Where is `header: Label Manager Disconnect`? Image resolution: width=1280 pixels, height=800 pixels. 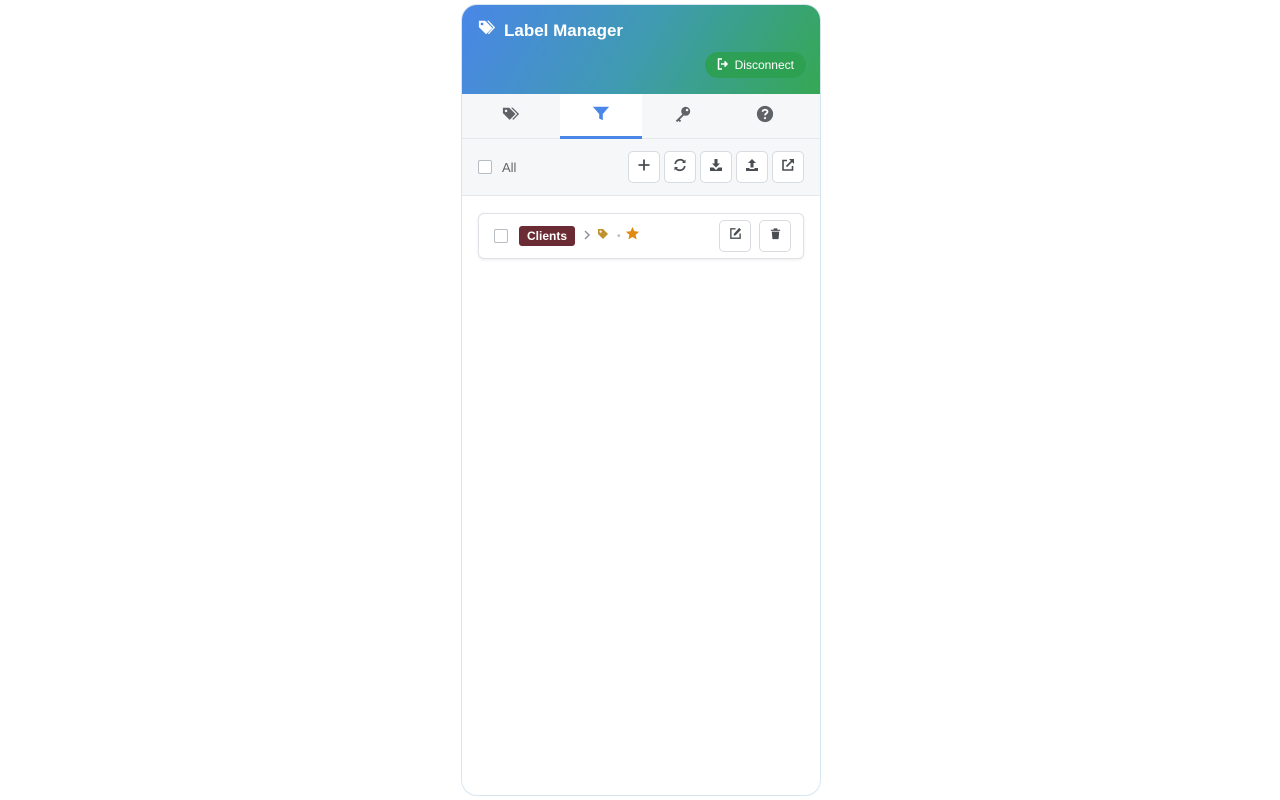
header: Label Manager Disconnect is located at coordinates (641, 49).